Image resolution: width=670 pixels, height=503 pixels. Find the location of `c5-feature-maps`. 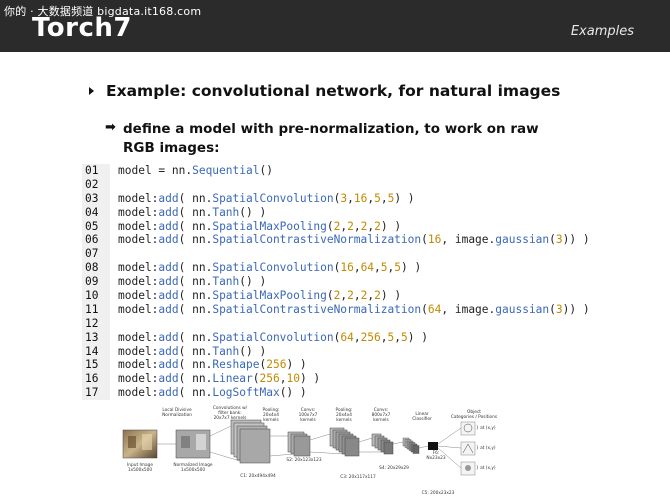

c5-feature-maps is located at coordinates (411, 445).